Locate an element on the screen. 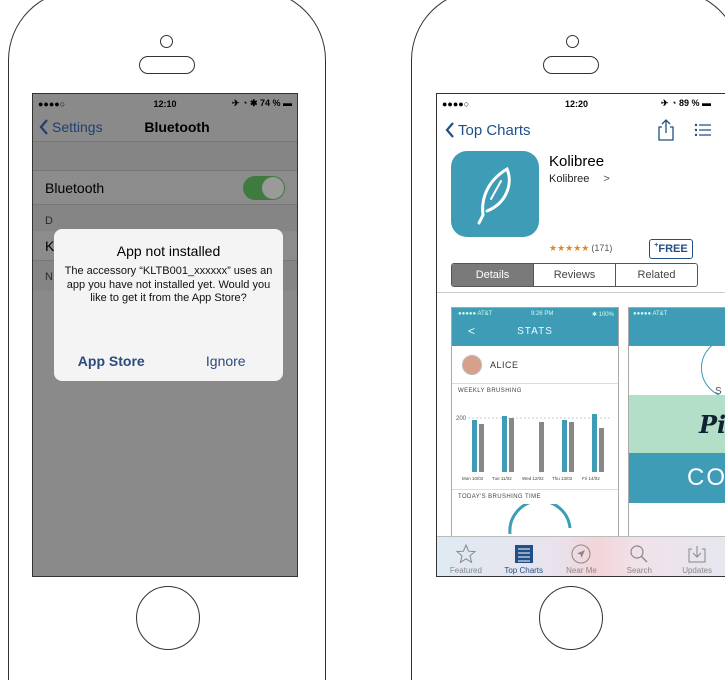 This screenshot has width=725, height=680. user-row: ALICE is located at coordinates (535, 365).